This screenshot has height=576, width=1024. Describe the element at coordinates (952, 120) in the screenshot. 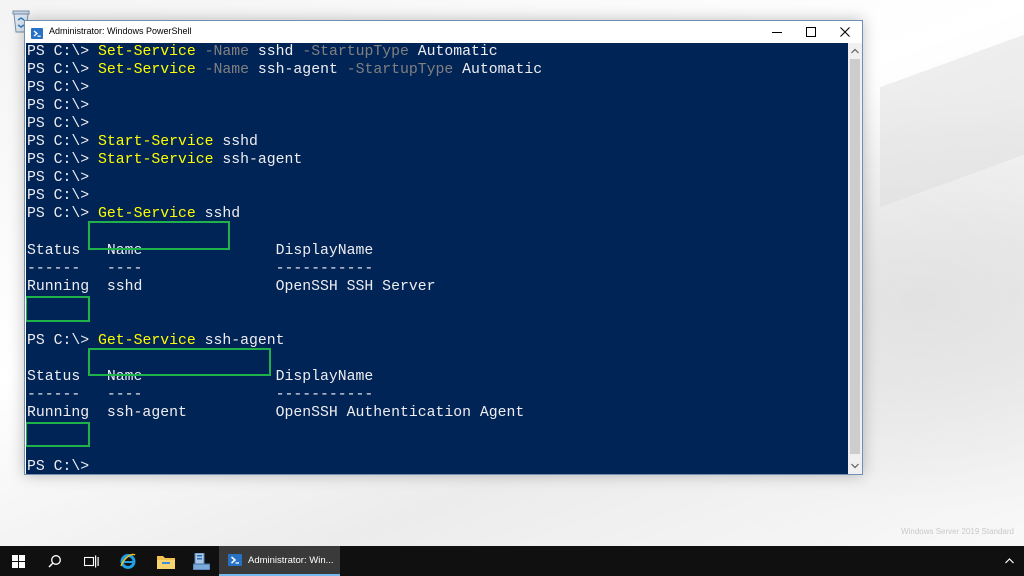

I see `desktop-shape` at that location.